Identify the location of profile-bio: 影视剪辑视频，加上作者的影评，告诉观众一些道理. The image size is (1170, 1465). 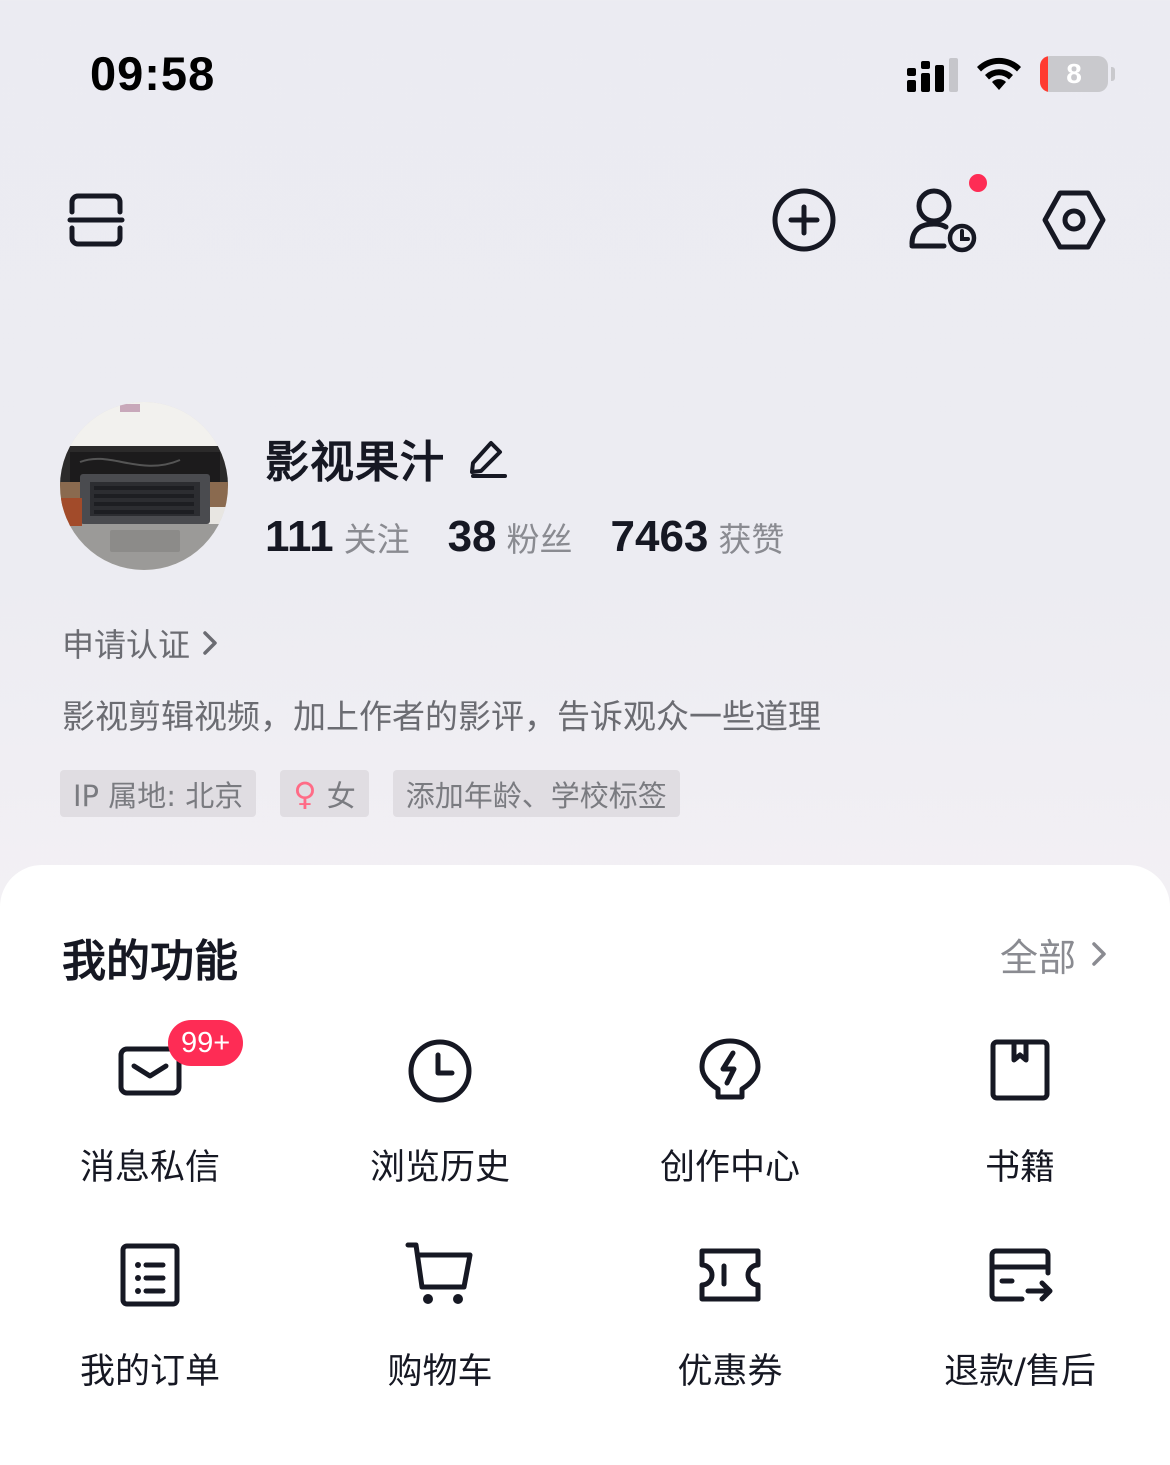
(441, 714).